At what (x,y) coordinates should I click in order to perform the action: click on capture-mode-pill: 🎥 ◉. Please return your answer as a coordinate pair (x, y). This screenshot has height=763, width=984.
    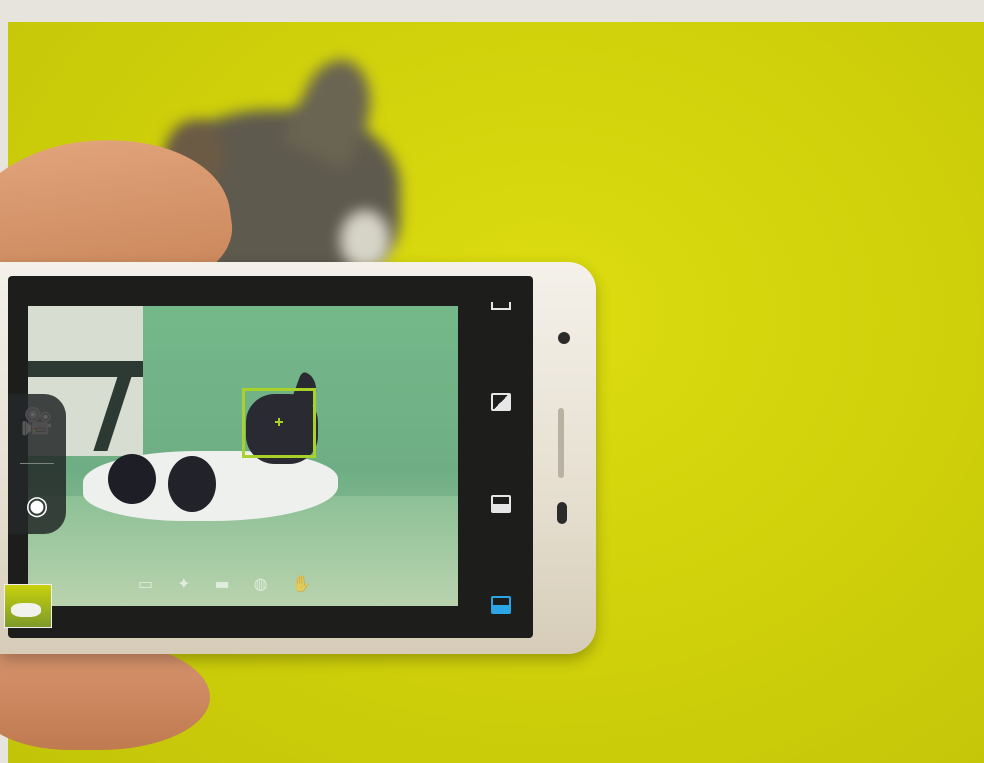
    Looking at the image, I should click on (37, 464).